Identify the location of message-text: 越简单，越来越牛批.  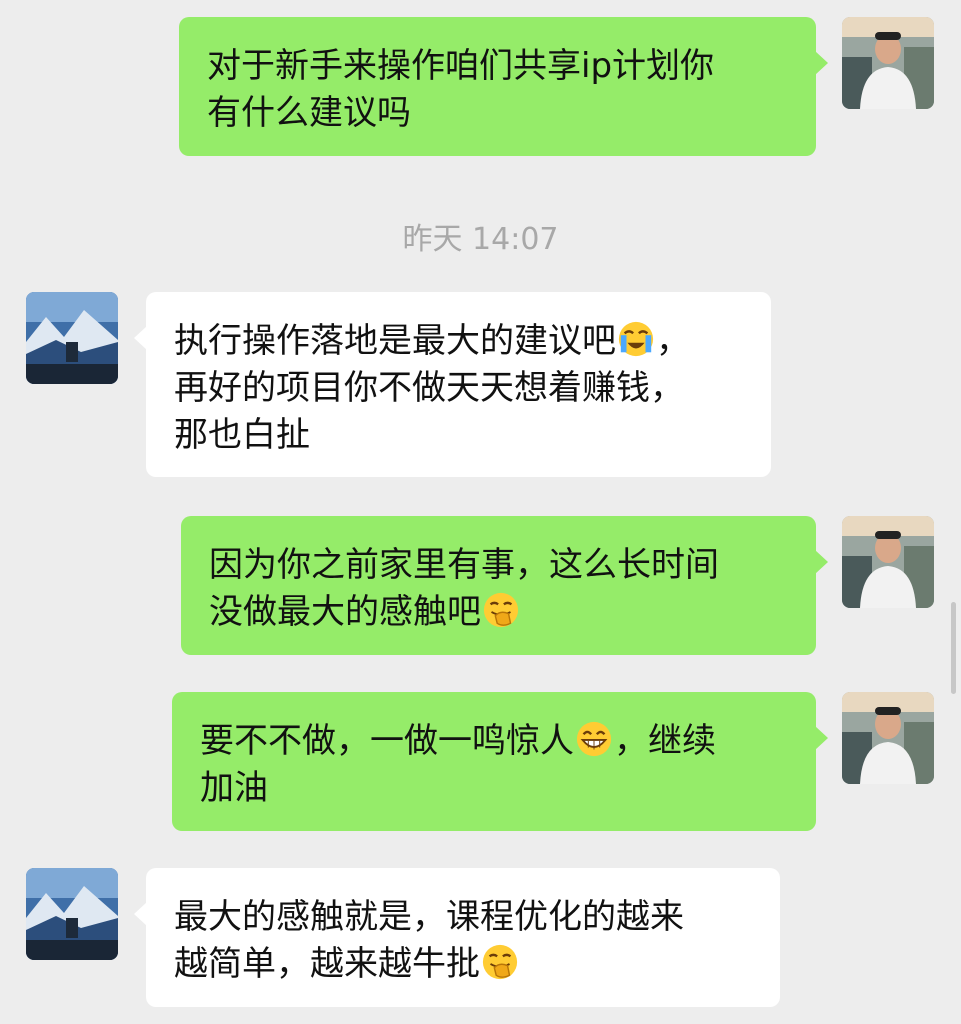
(327, 964).